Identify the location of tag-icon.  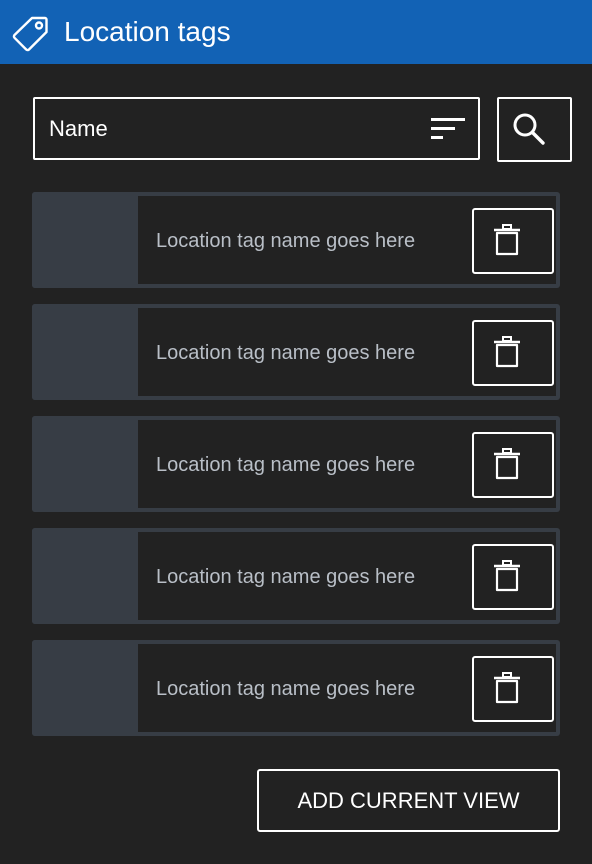
(30, 34).